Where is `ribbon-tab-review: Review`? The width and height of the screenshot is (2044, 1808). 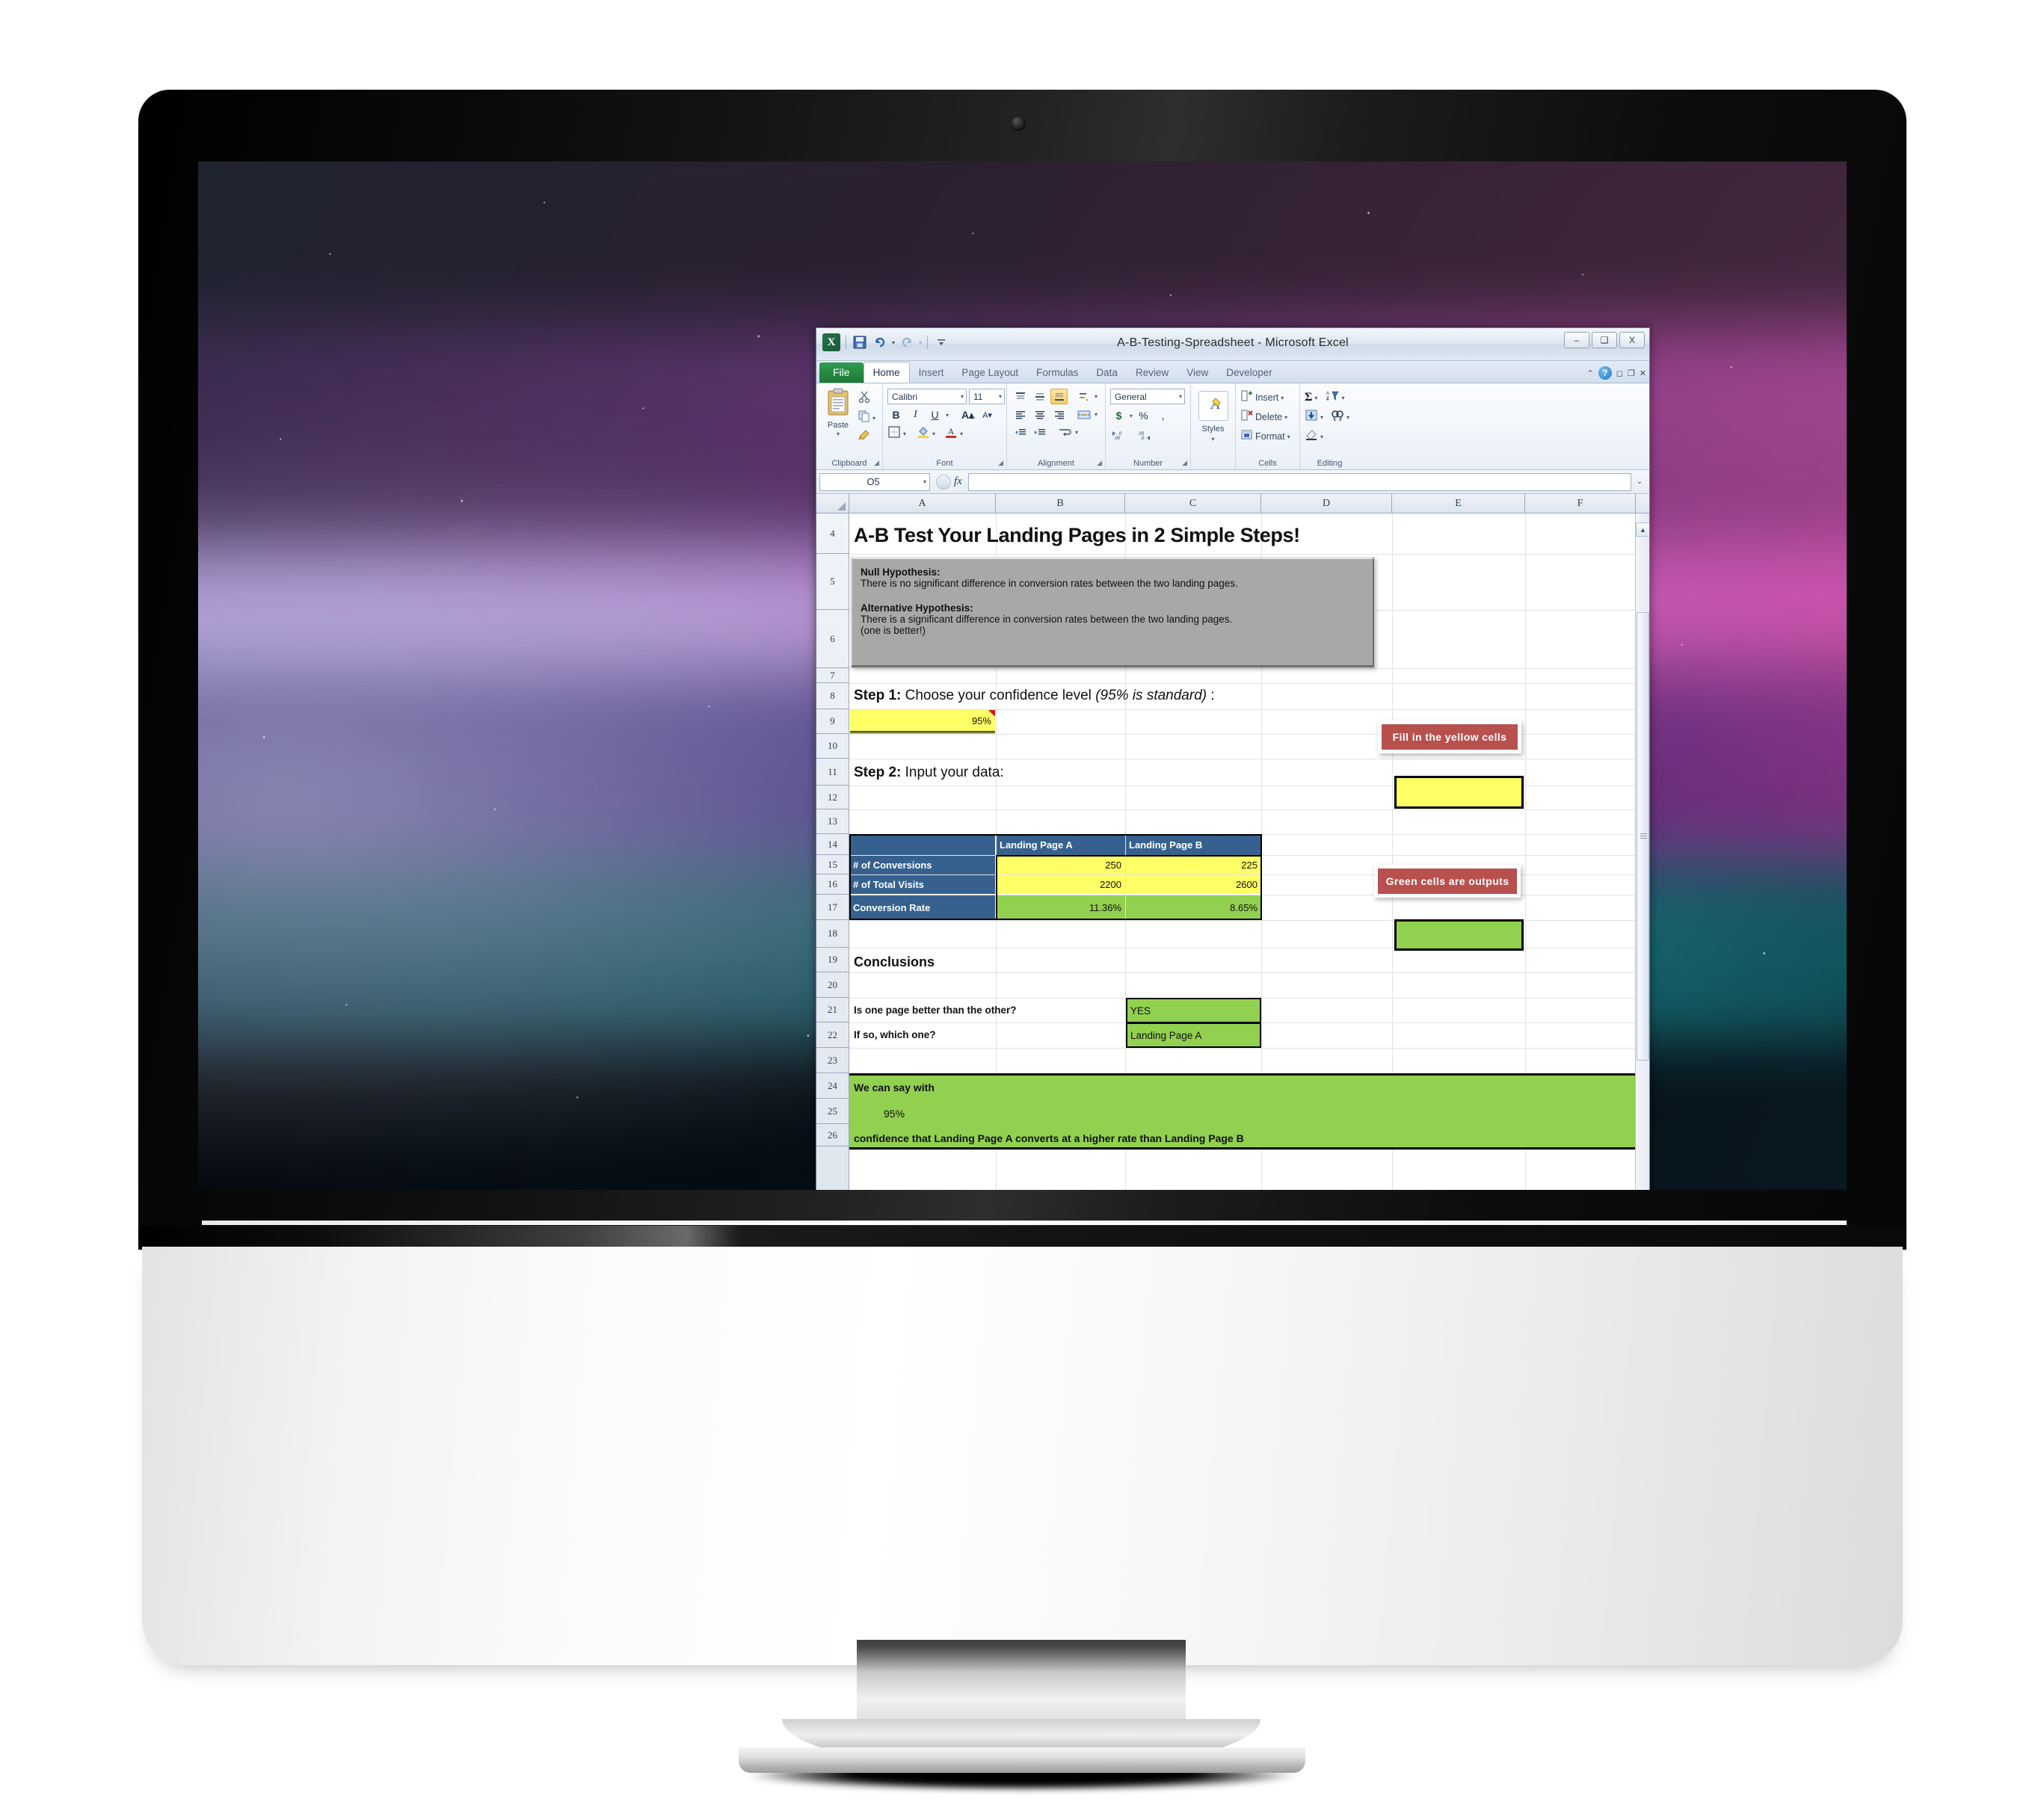
ribbon-tab-review: Review is located at coordinates (1152, 372).